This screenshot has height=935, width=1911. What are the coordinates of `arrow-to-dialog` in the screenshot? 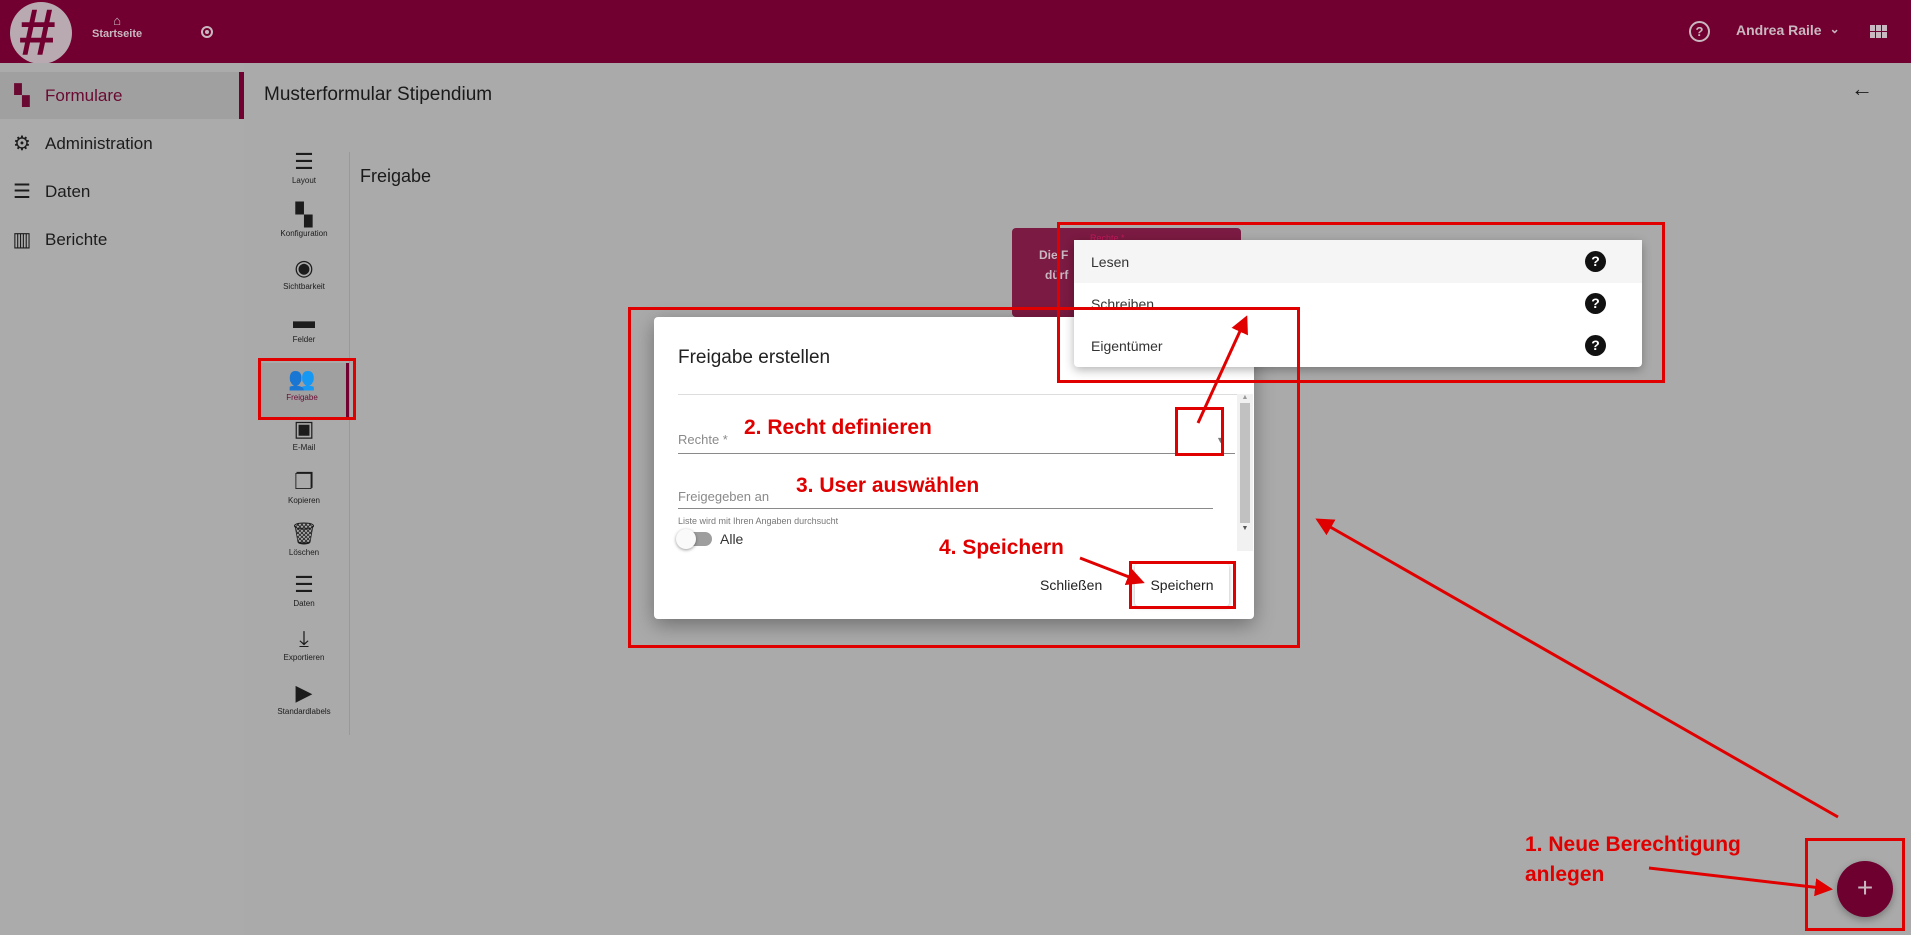 It's located at (1577, 668).